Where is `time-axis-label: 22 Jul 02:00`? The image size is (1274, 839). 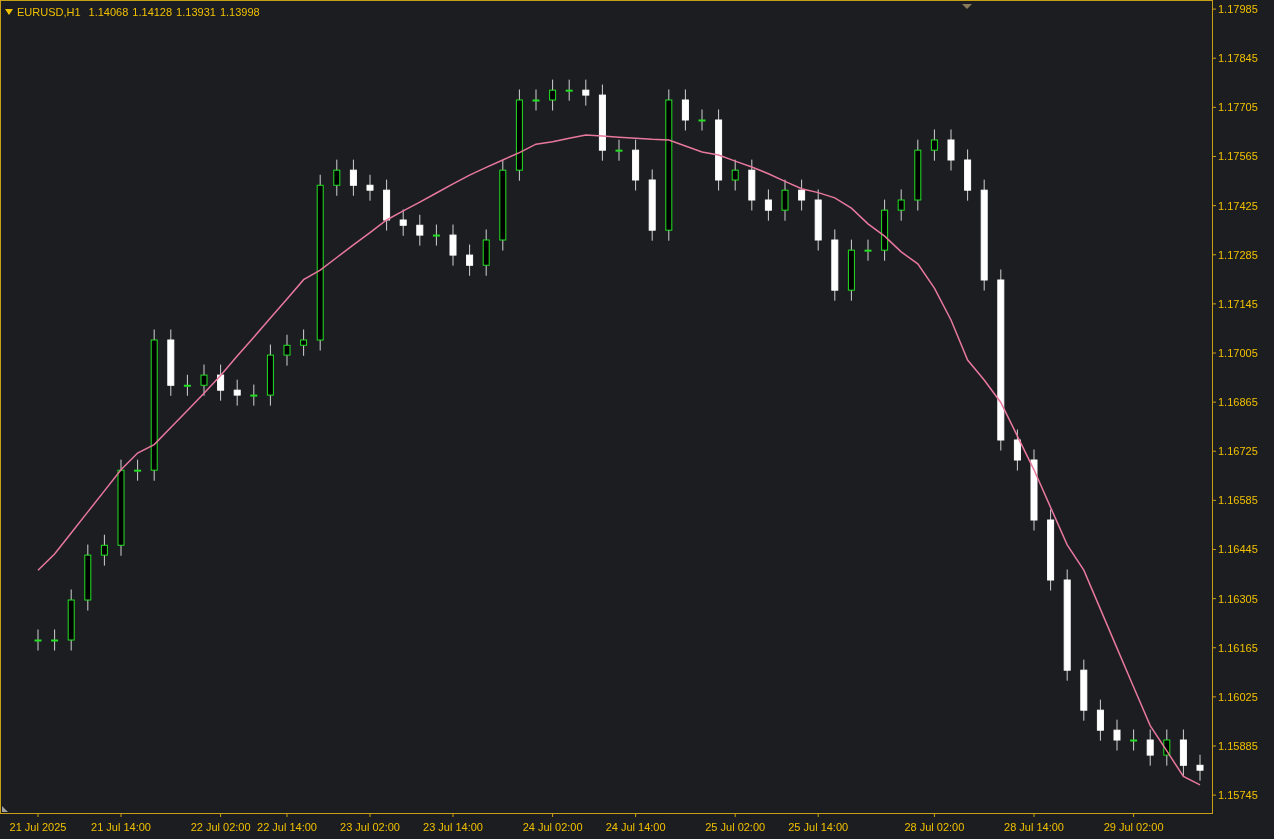
time-axis-label: 22 Jul 02:00 is located at coordinates (220, 827).